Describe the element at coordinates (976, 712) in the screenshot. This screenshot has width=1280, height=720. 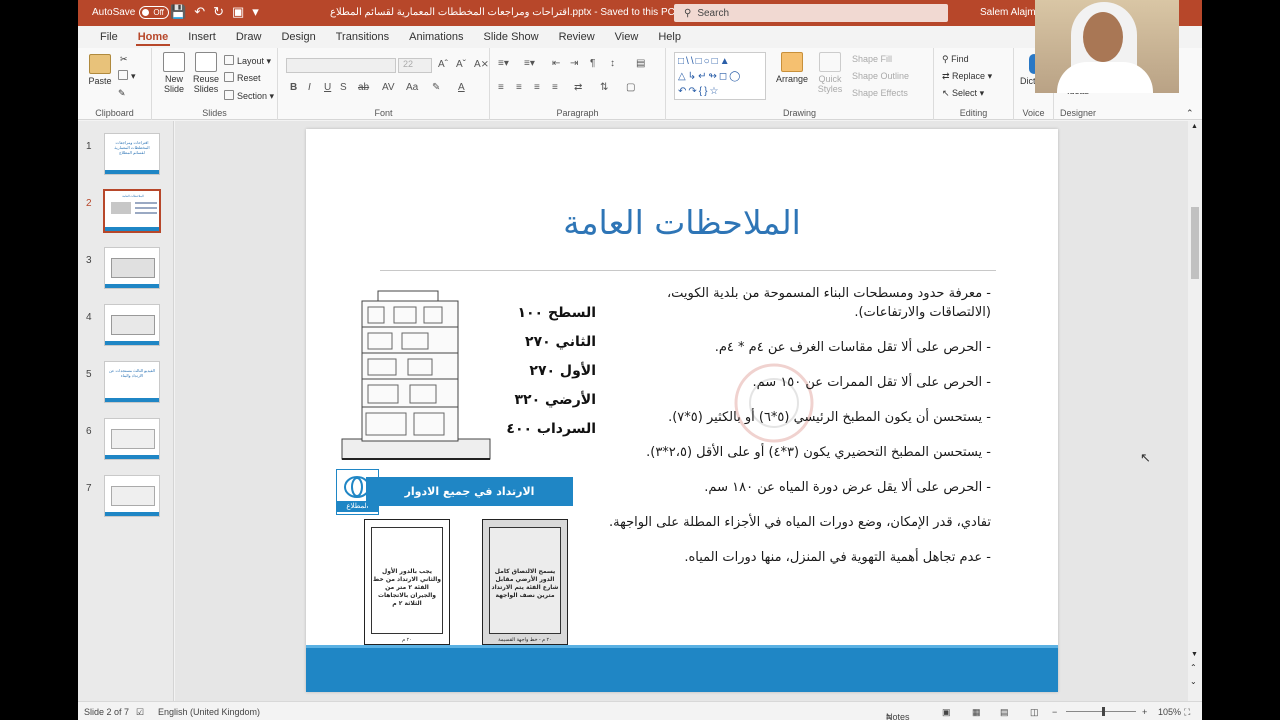
I see `slide-sorter-icon: ▦` at that location.